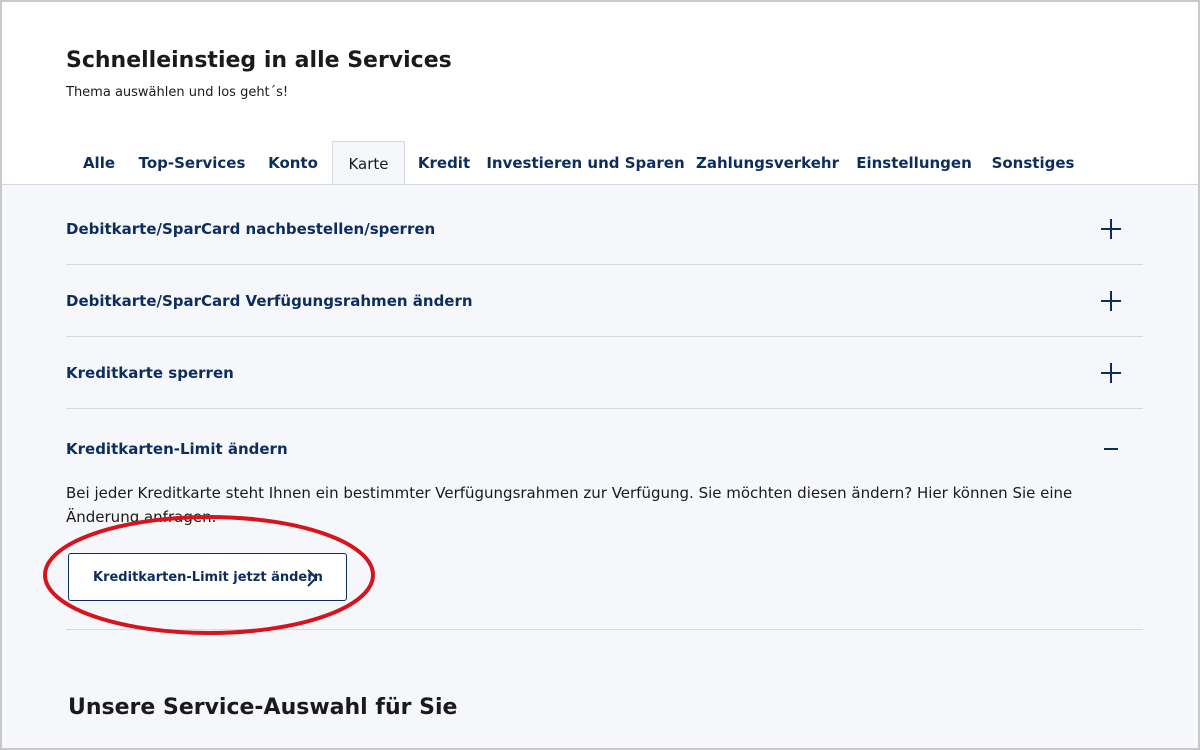 Image resolution: width=1200 pixels, height=750 pixels. I want to click on tab-sonstiges: Sonstiges, so click(1033, 162).